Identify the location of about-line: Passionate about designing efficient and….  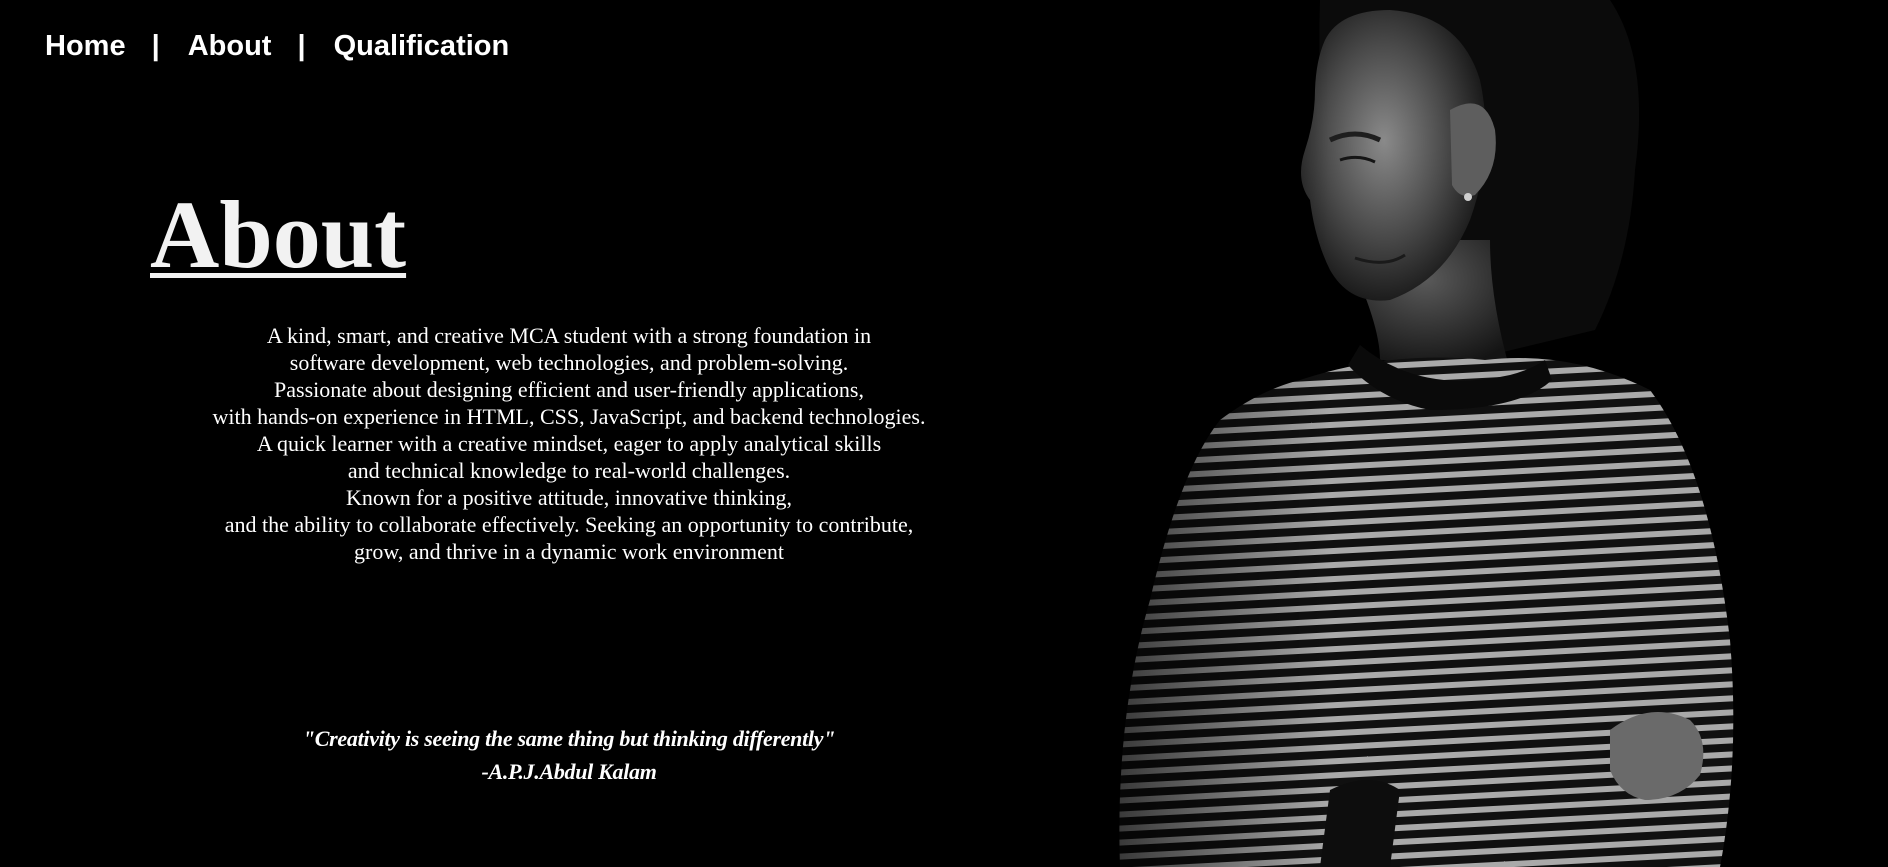
(569, 389).